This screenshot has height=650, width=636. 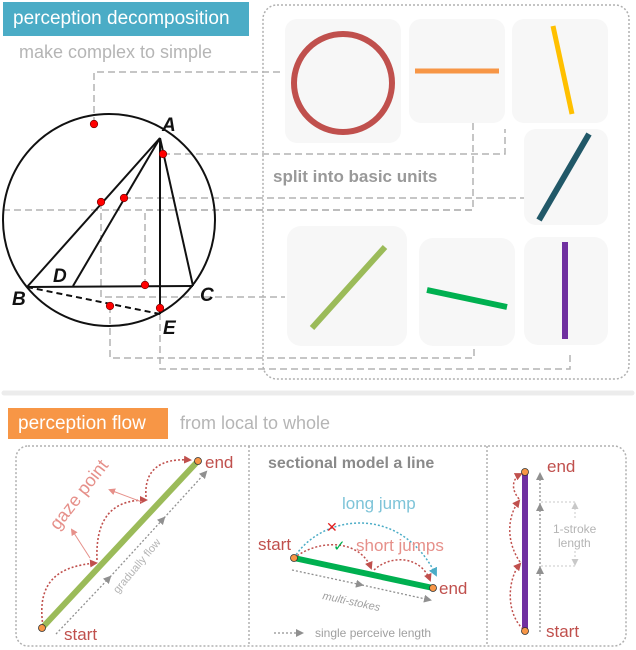 What do you see at coordinates (453, 588) in the screenshot?
I see `sectional-end-label: end` at bounding box center [453, 588].